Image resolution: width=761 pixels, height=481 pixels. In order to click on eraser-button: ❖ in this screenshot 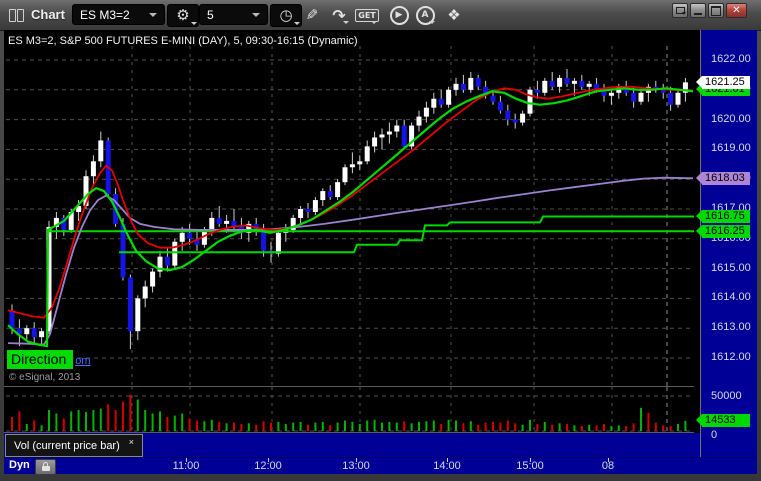, I will do `click(454, 15)`.